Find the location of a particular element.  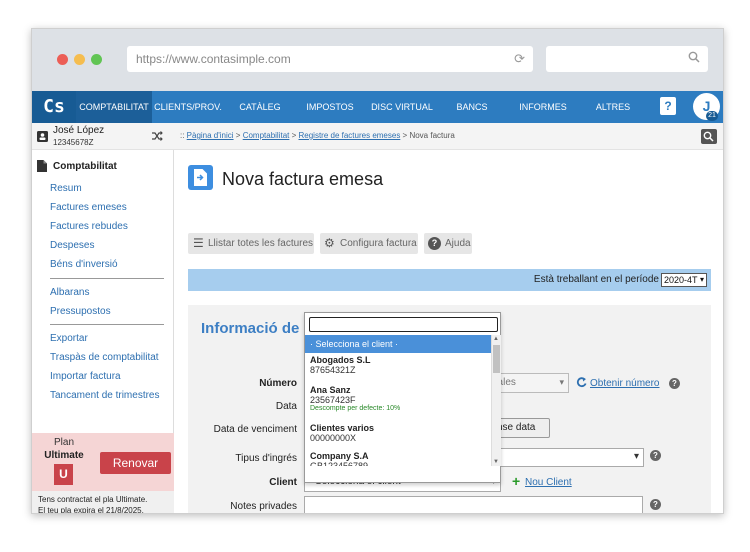

reload-icon: ⟳ is located at coordinates (519, 59).